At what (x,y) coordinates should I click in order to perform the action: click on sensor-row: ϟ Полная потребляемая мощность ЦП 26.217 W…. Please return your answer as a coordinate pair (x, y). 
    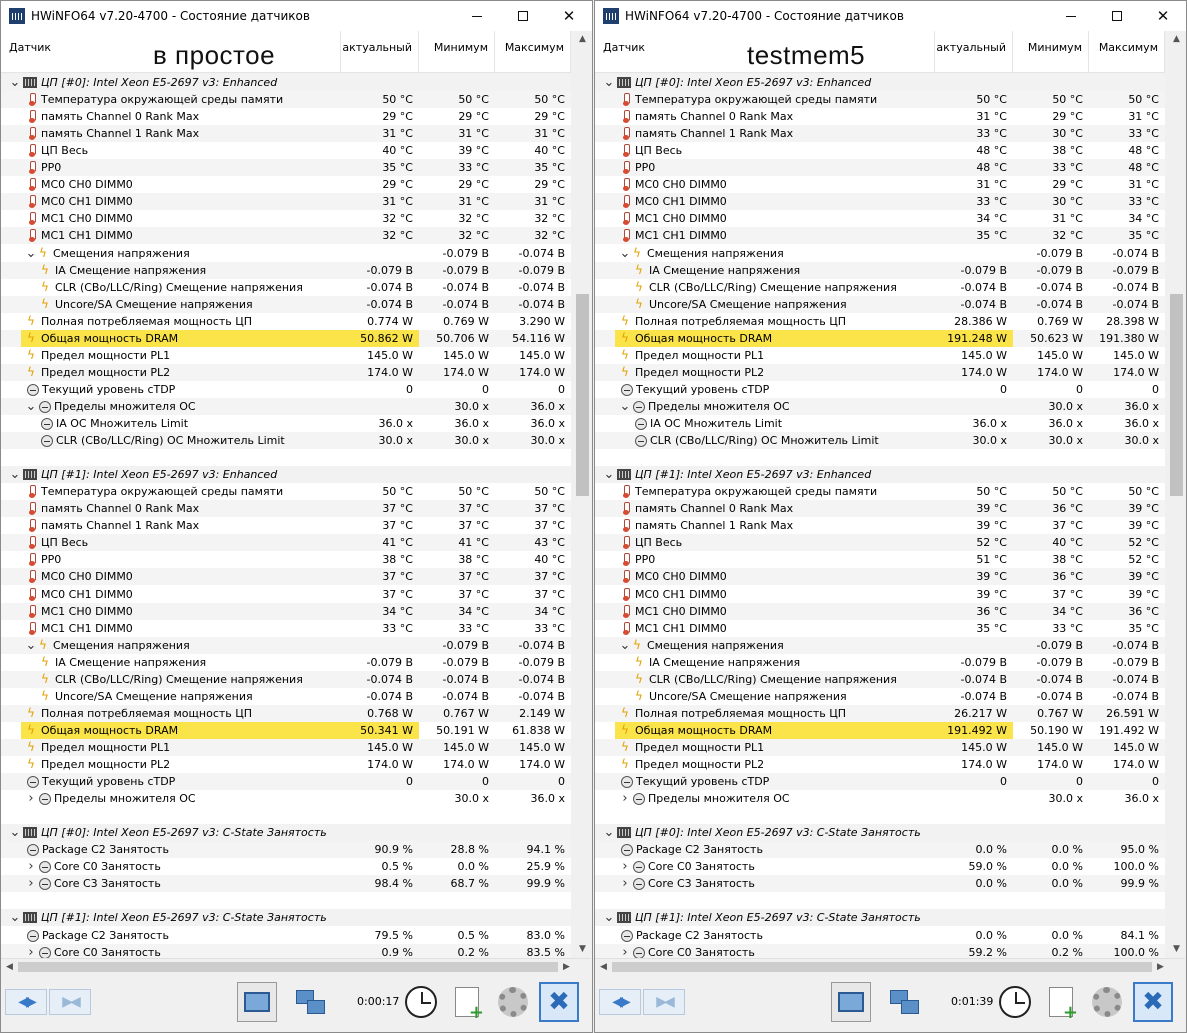
    Looking at the image, I should click on (880, 713).